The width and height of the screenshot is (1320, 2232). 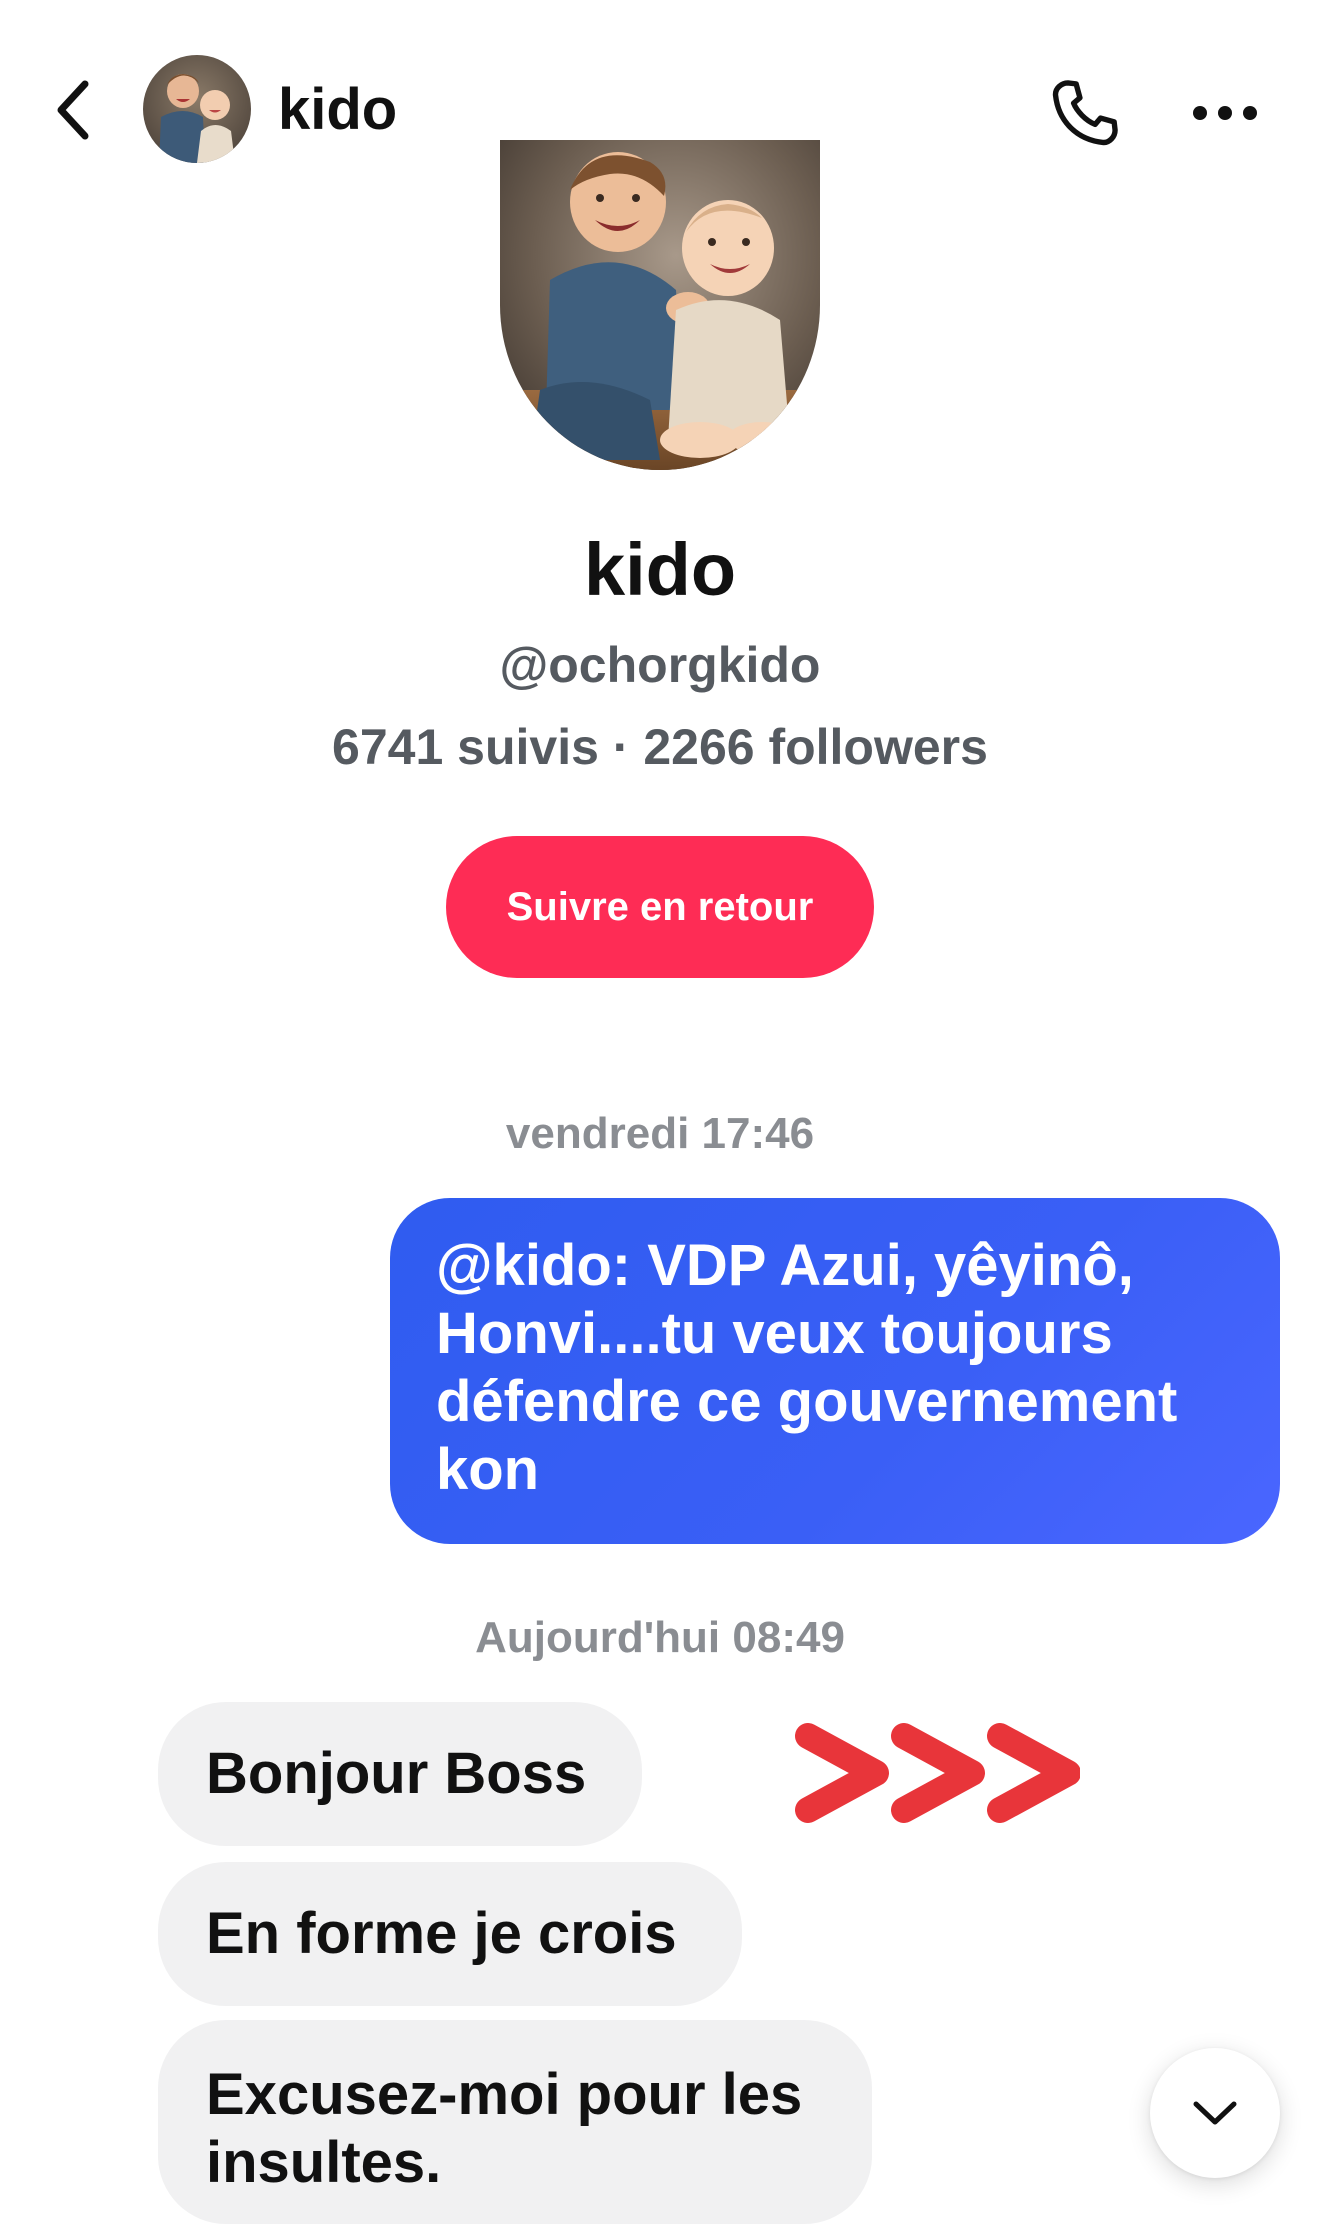 I want to click on more-horizontal-icon, so click(x=1225, y=113).